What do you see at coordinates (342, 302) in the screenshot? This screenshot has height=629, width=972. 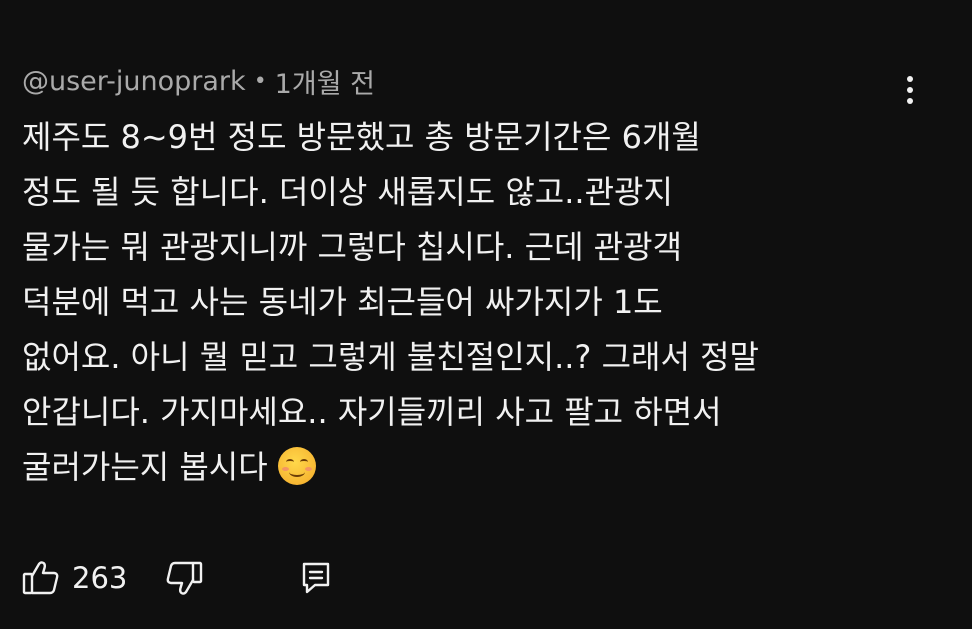 I see `comment-line: 덕분에 먹고 사는 동네가 최근들어 싸가지가 1도` at bounding box center [342, 302].